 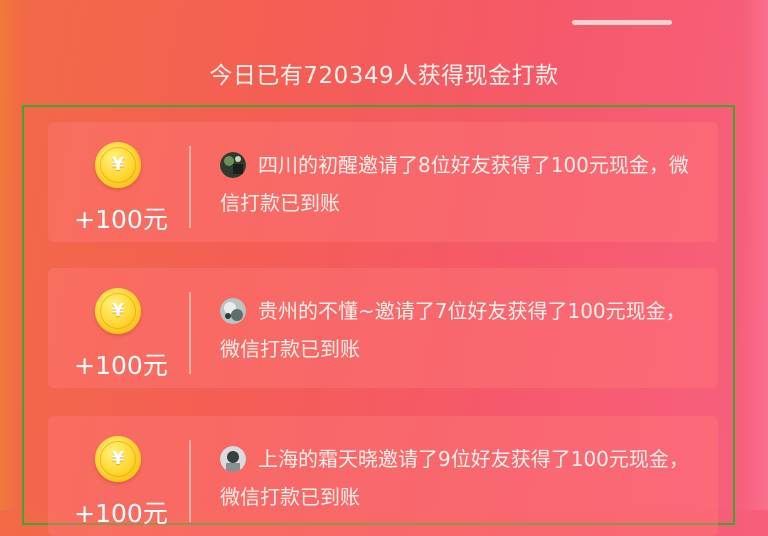 What do you see at coordinates (453, 330) in the screenshot?
I see `payout-message: 贵州的不懂~邀请了7位好友获得了100元现金，微信打款已到账` at bounding box center [453, 330].